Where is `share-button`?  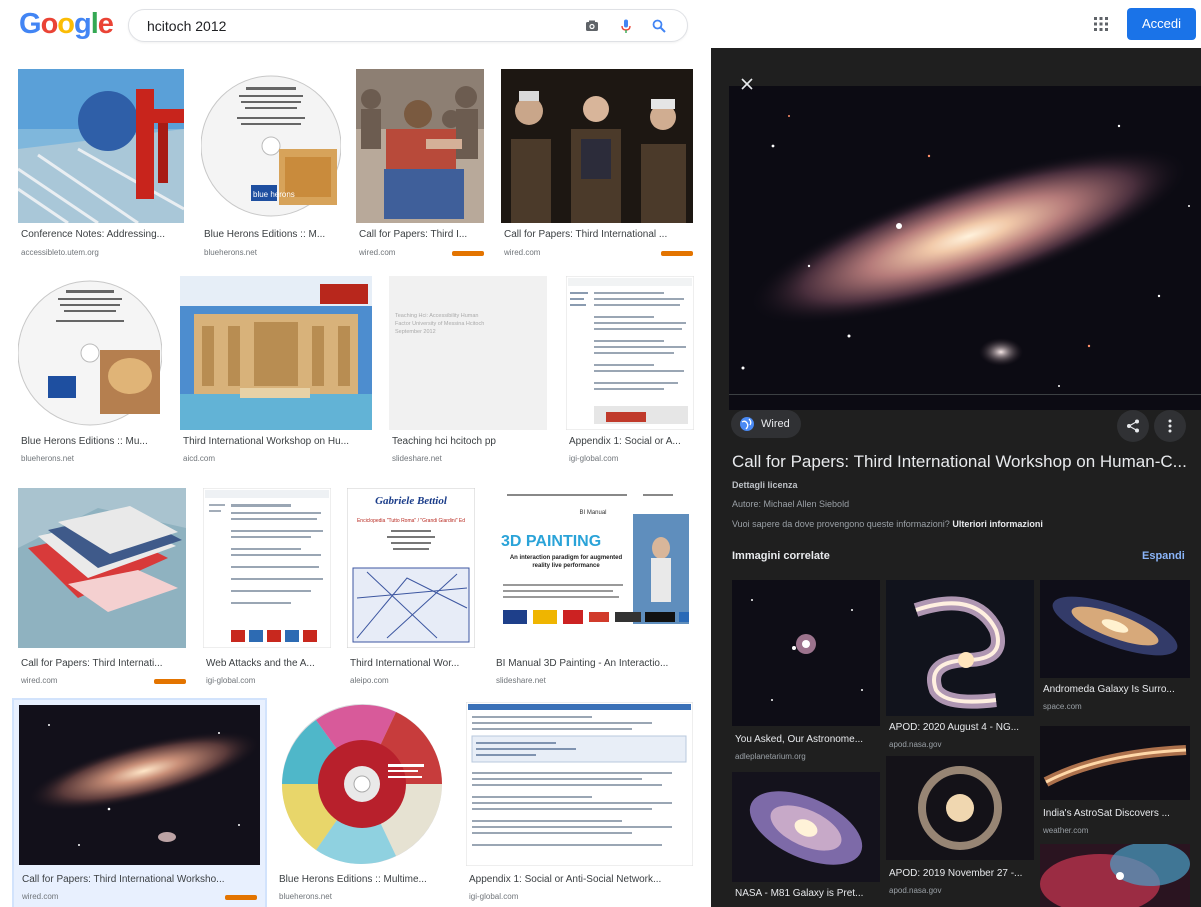
share-button is located at coordinates (1133, 426).